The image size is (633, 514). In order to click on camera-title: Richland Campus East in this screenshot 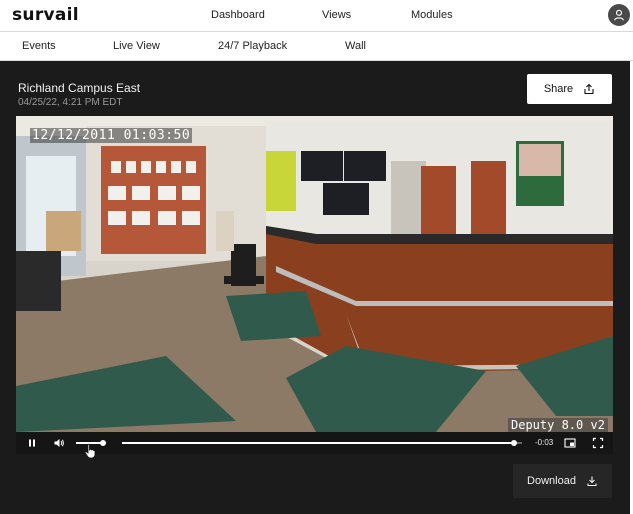, I will do `click(79, 88)`.